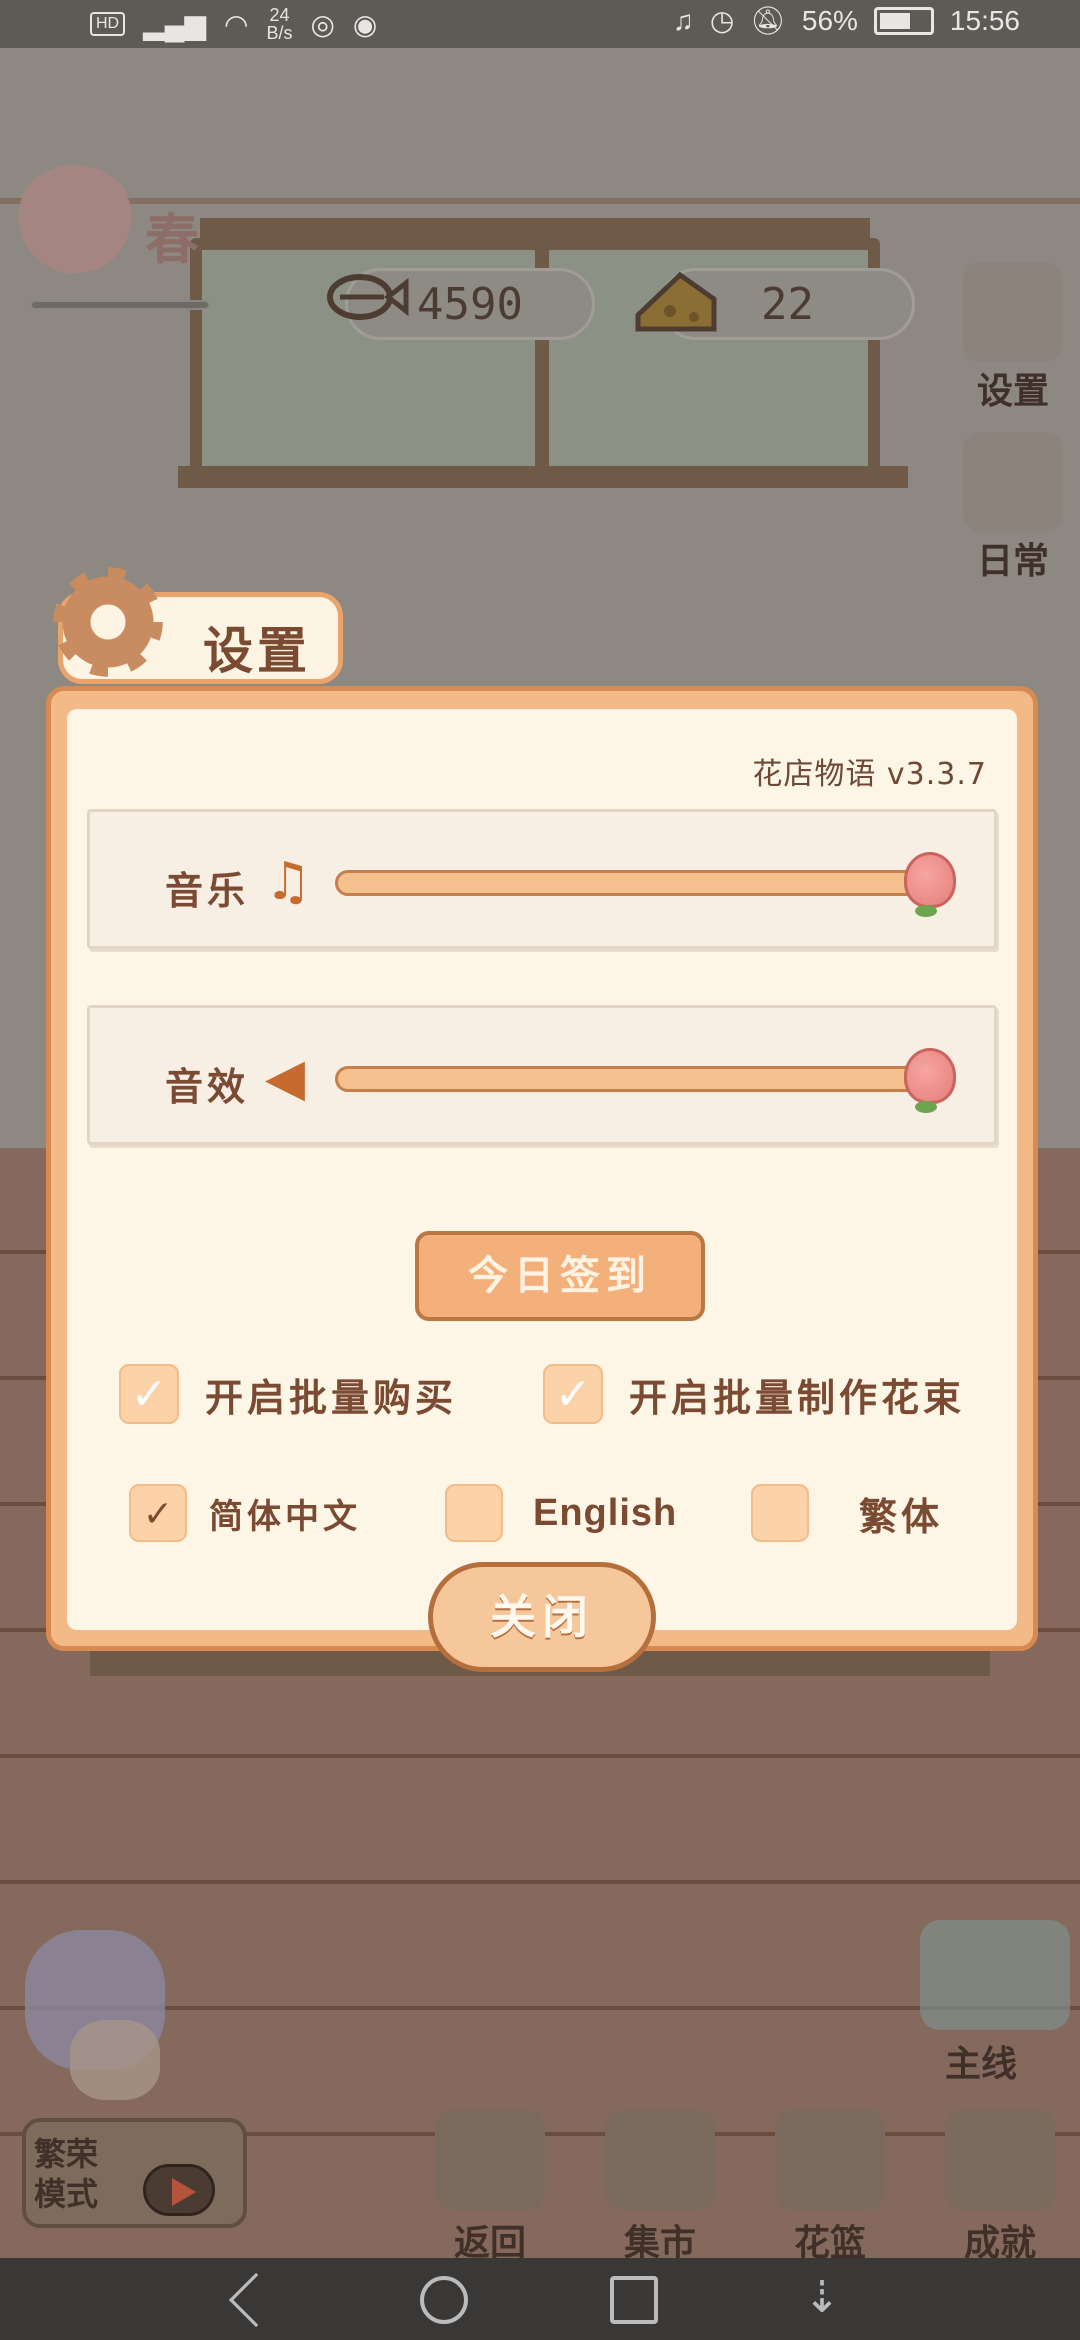 This screenshot has width=1080, height=2340. I want to click on daily-signin-button: 今日签到, so click(560, 1276).